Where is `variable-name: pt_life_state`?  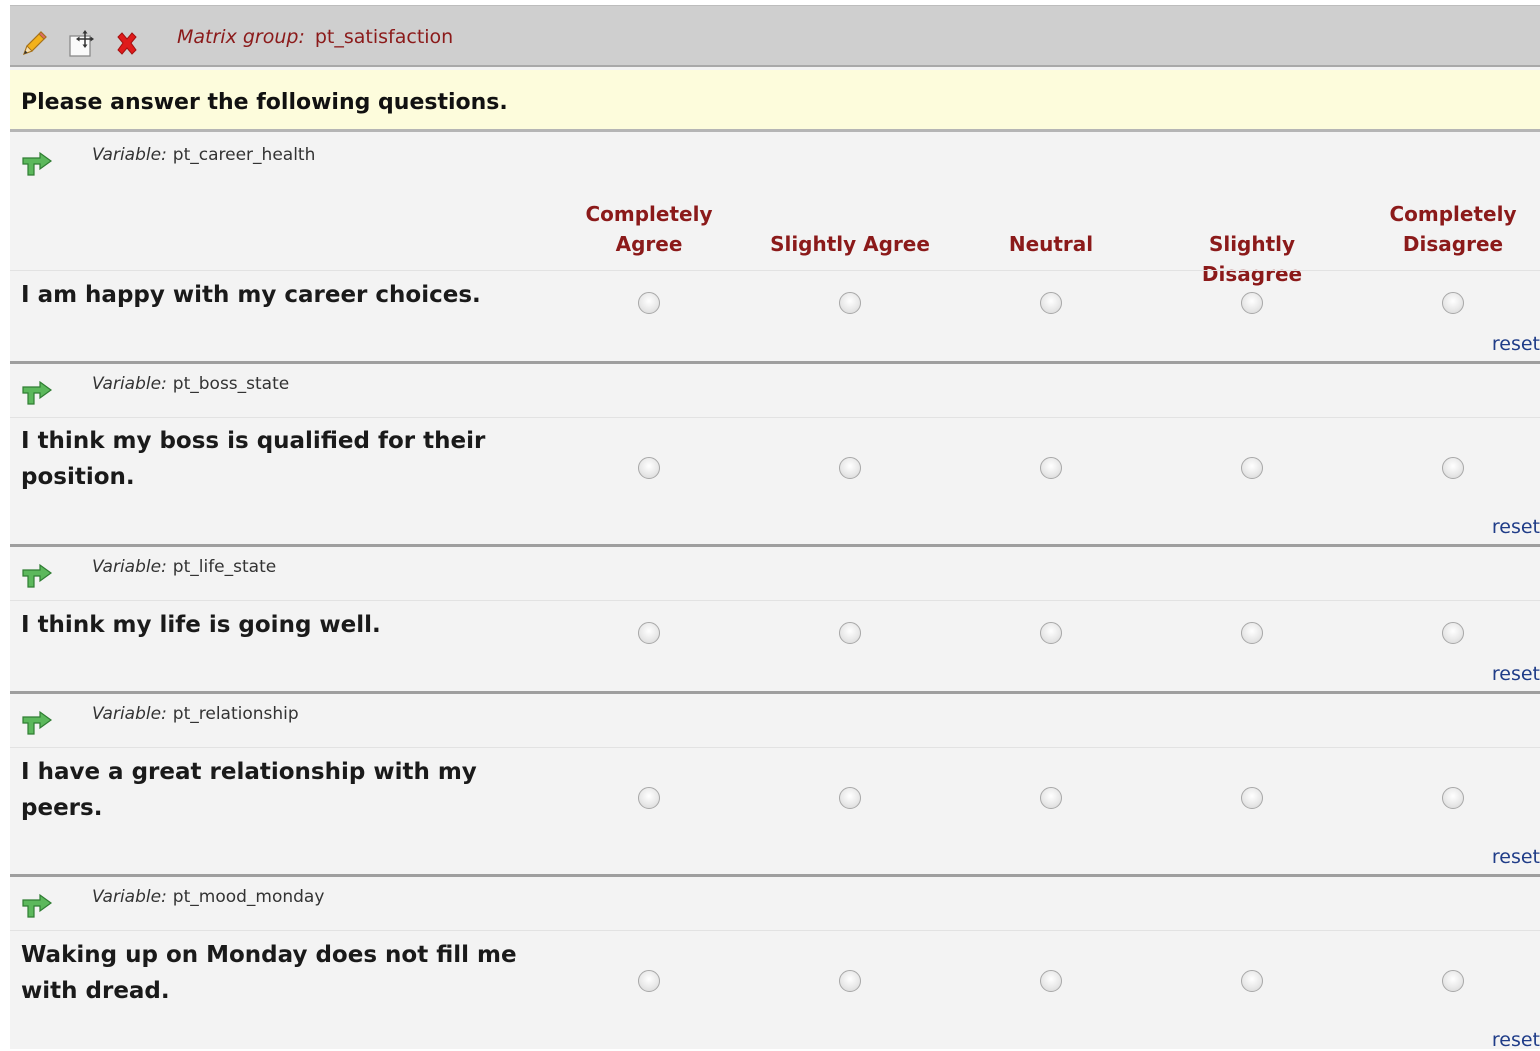 variable-name: pt_life_state is located at coordinates (224, 567).